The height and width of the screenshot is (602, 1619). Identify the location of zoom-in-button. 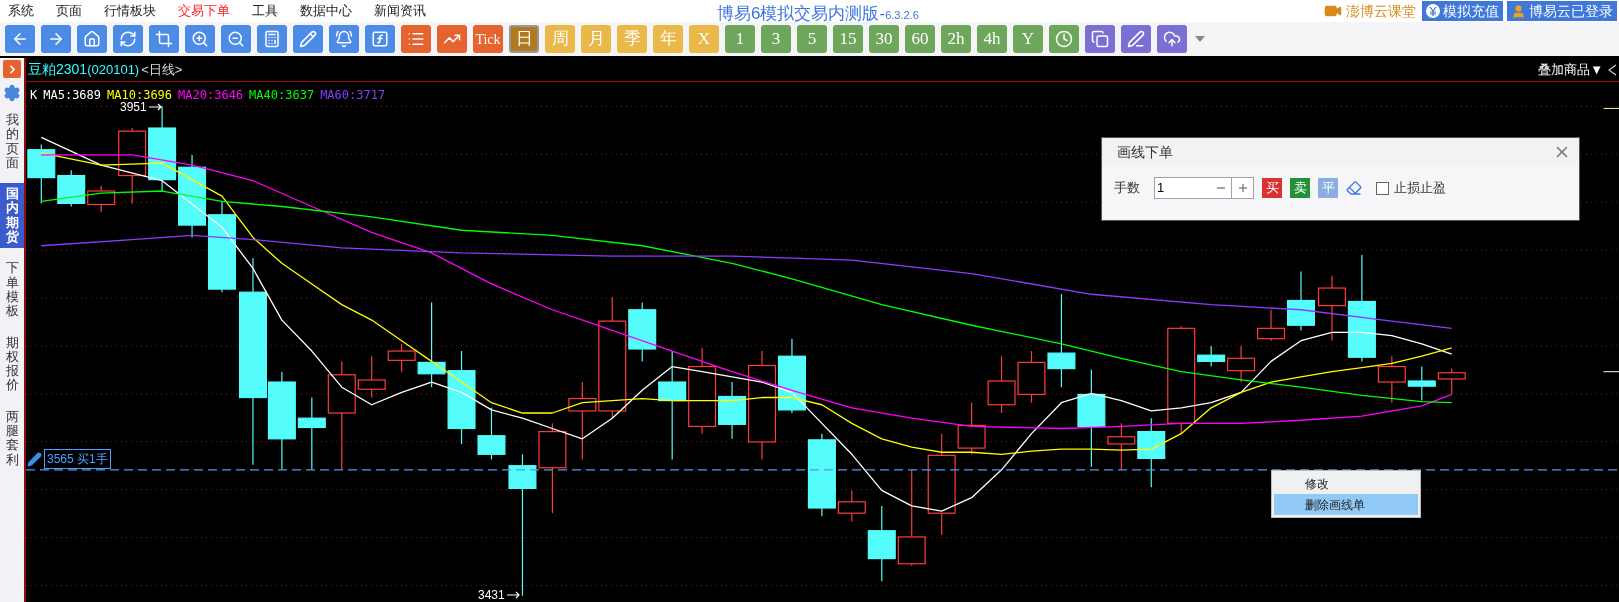
(200, 39).